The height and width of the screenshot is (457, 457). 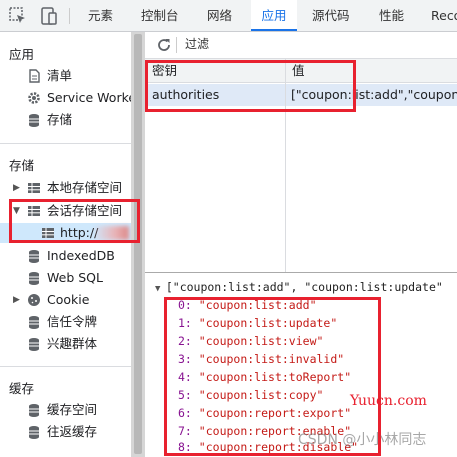 I want to click on storage-toolbar, so click(x=301, y=45).